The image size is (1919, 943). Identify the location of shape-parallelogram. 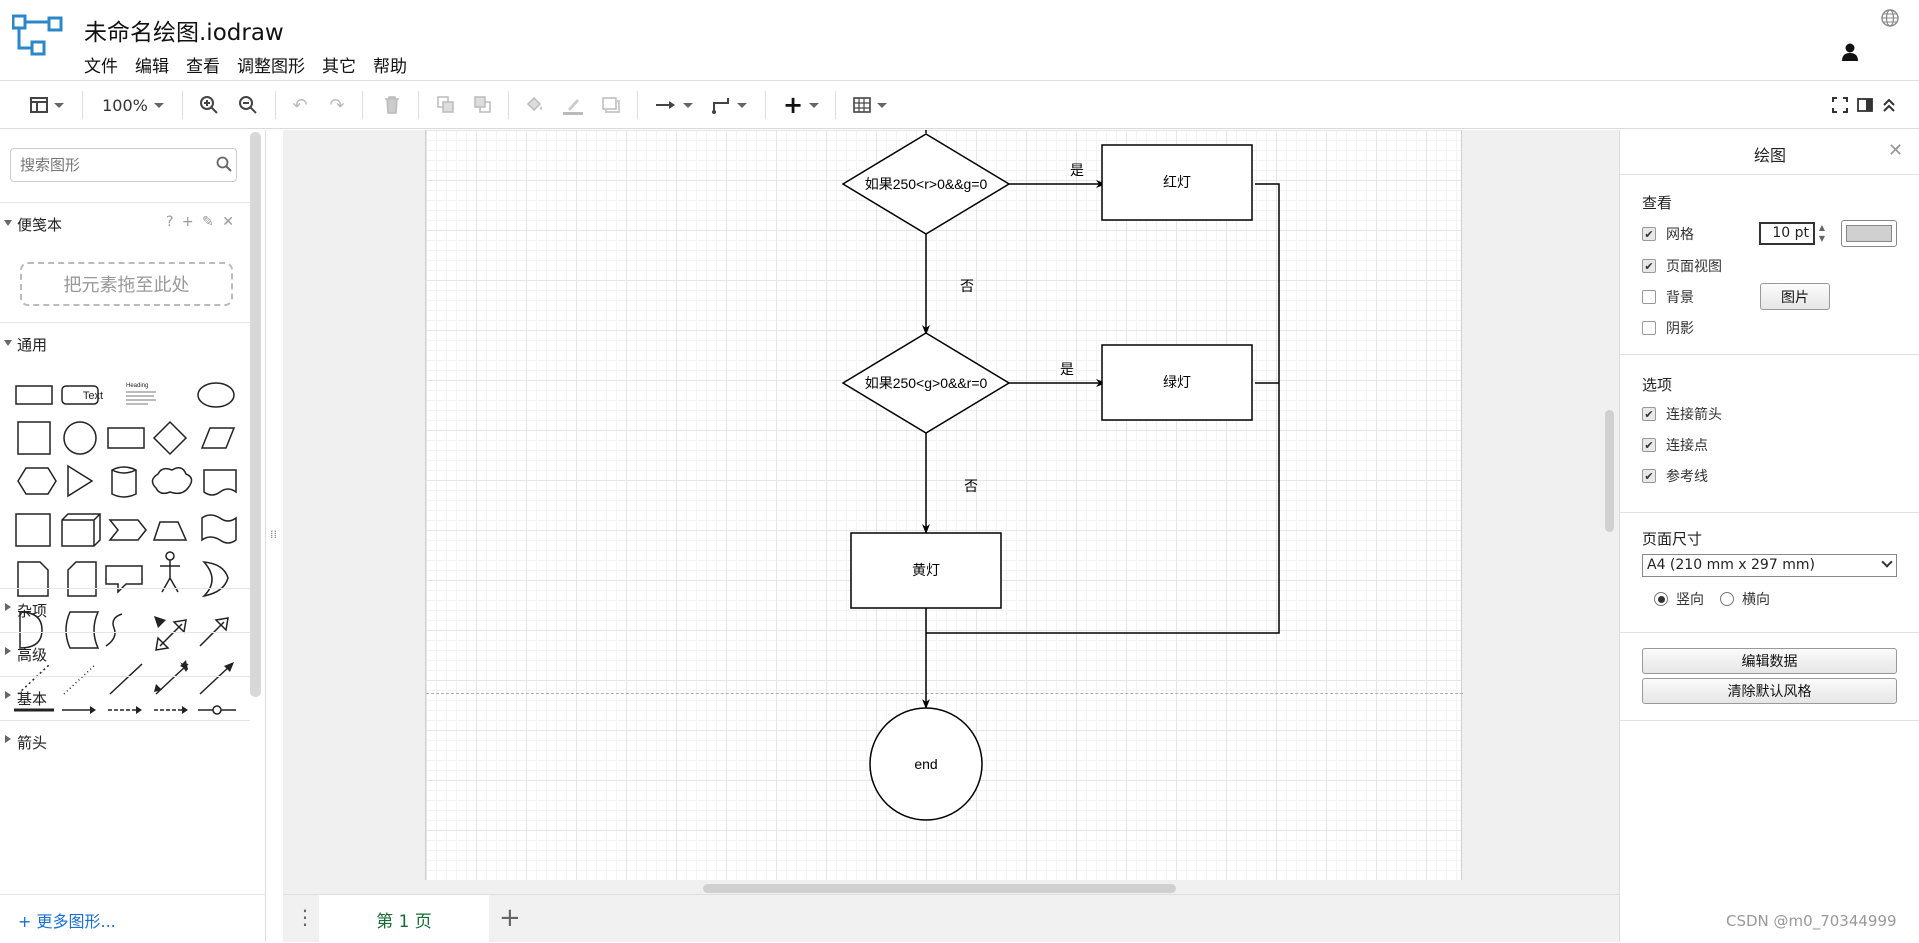
(218, 438).